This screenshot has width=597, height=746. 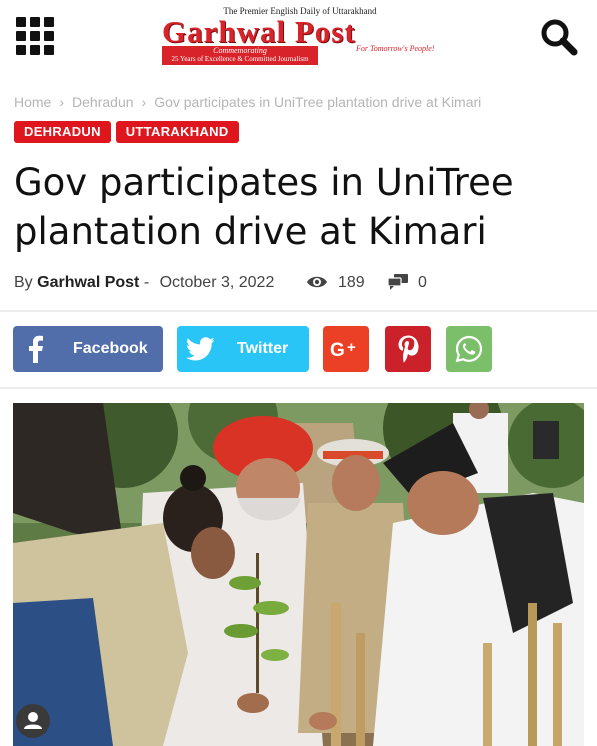 What do you see at coordinates (32, 102) in the screenshot?
I see `breadcrumb-home: Home` at bounding box center [32, 102].